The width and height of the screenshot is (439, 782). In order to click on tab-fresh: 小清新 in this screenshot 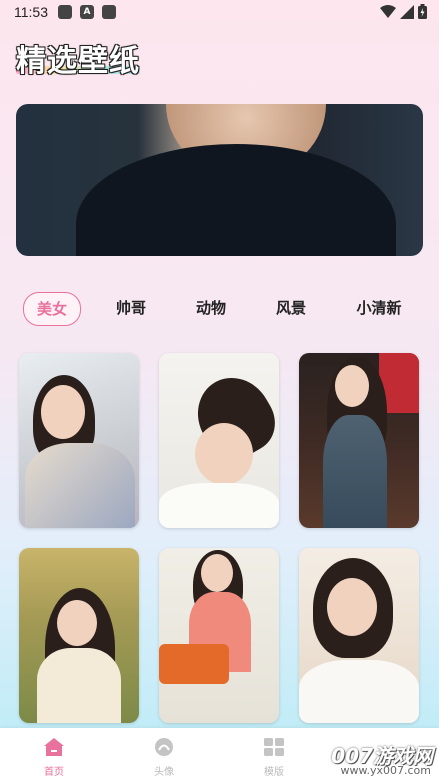, I will do `click(379, 308)`.